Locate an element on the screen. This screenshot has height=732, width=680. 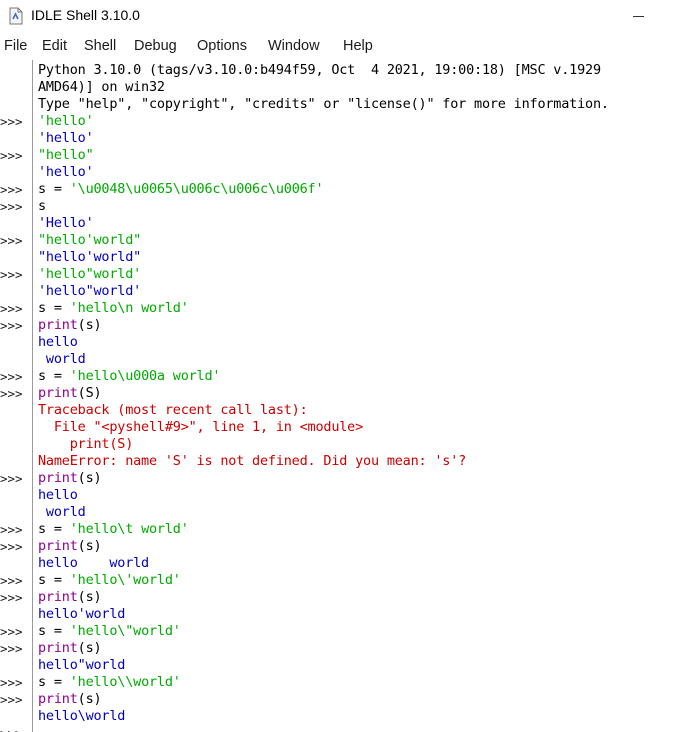
string-literal: 'hello\"world' is located at coordinates (125, 631).